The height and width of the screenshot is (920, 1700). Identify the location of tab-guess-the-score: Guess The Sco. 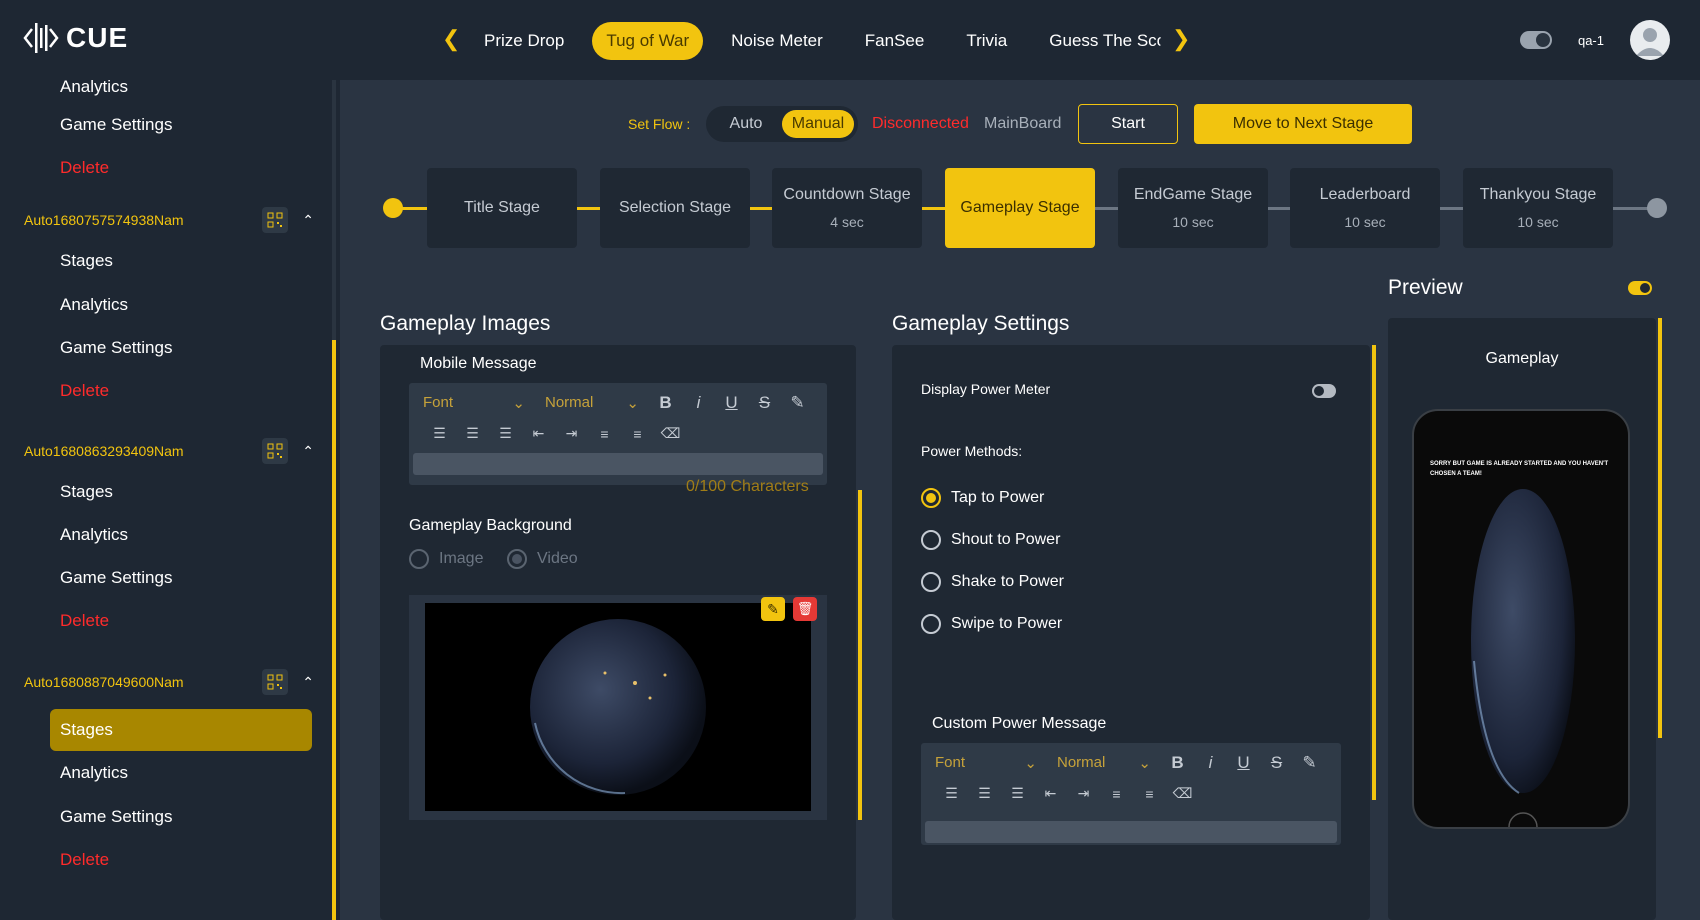
(1098, 41).